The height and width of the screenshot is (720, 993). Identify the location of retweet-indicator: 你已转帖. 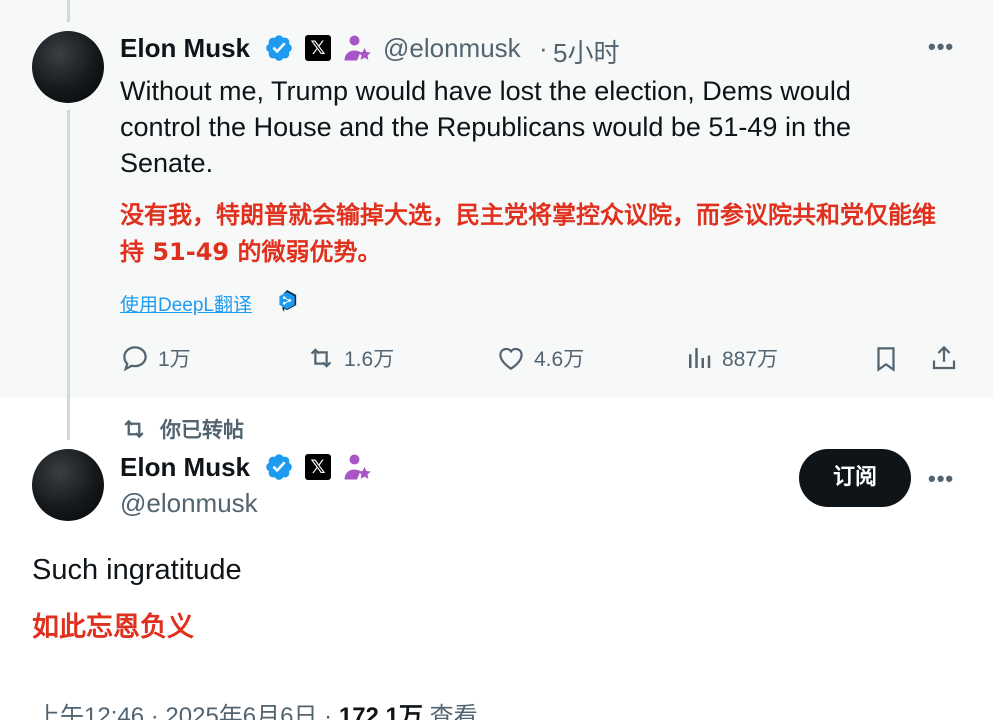
(182, 429).